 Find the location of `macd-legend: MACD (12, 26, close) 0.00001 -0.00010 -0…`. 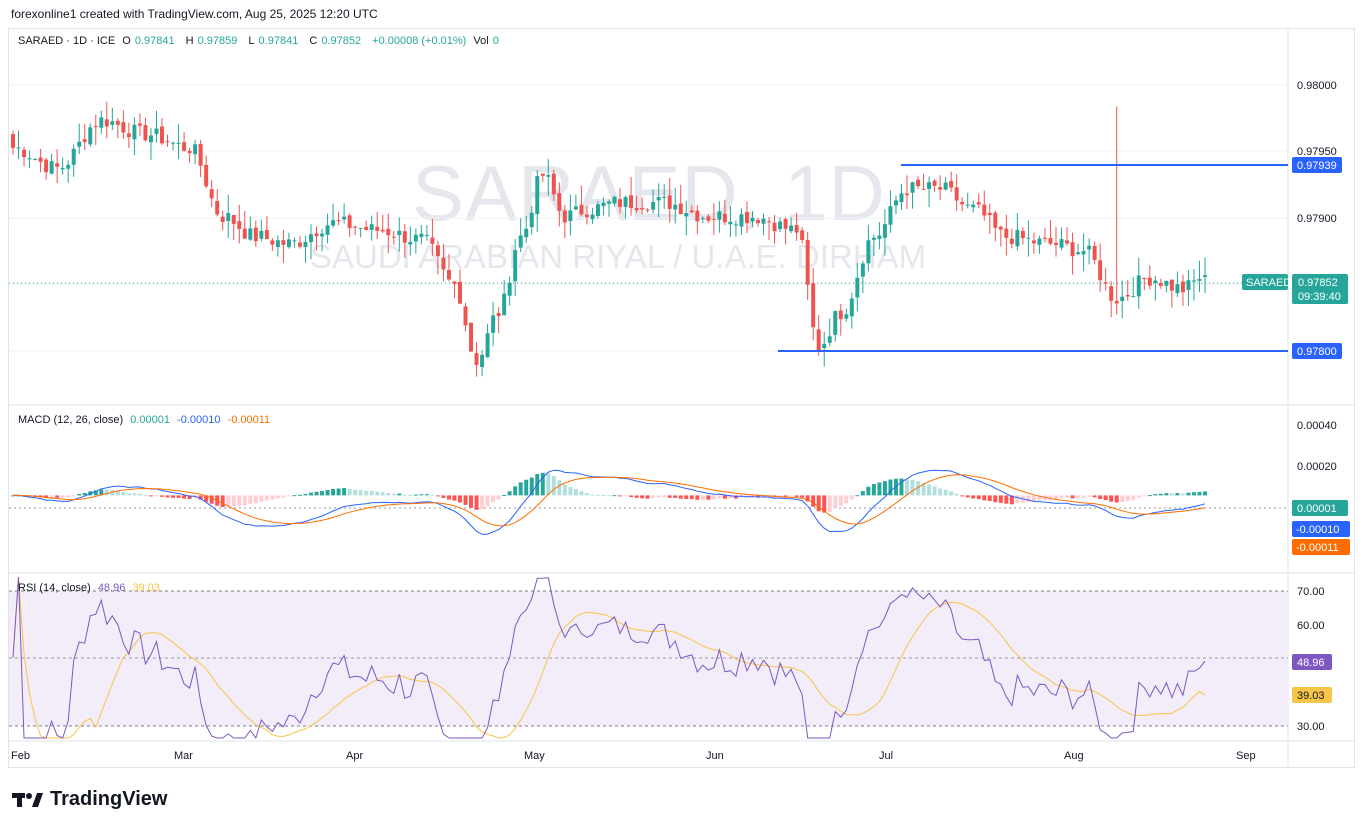

macd-legend: MACD (12, 26, close) 0.00001 -0.00010 -0… is located at coordinates (146, 420).